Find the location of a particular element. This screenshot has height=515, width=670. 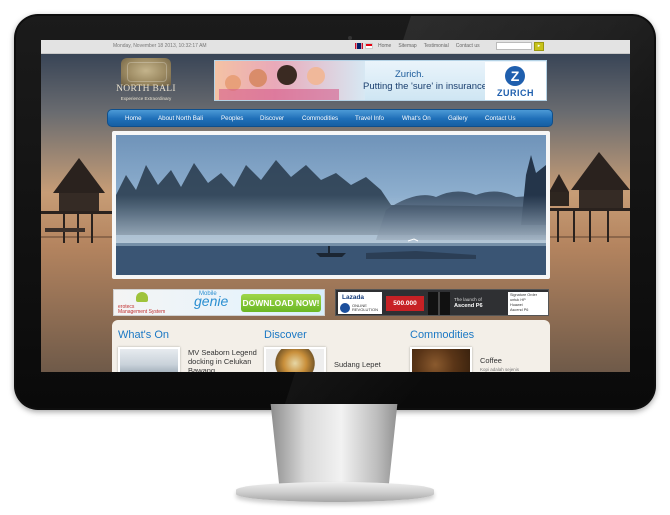

pier-hut-left is located at coordinates (81, 200).